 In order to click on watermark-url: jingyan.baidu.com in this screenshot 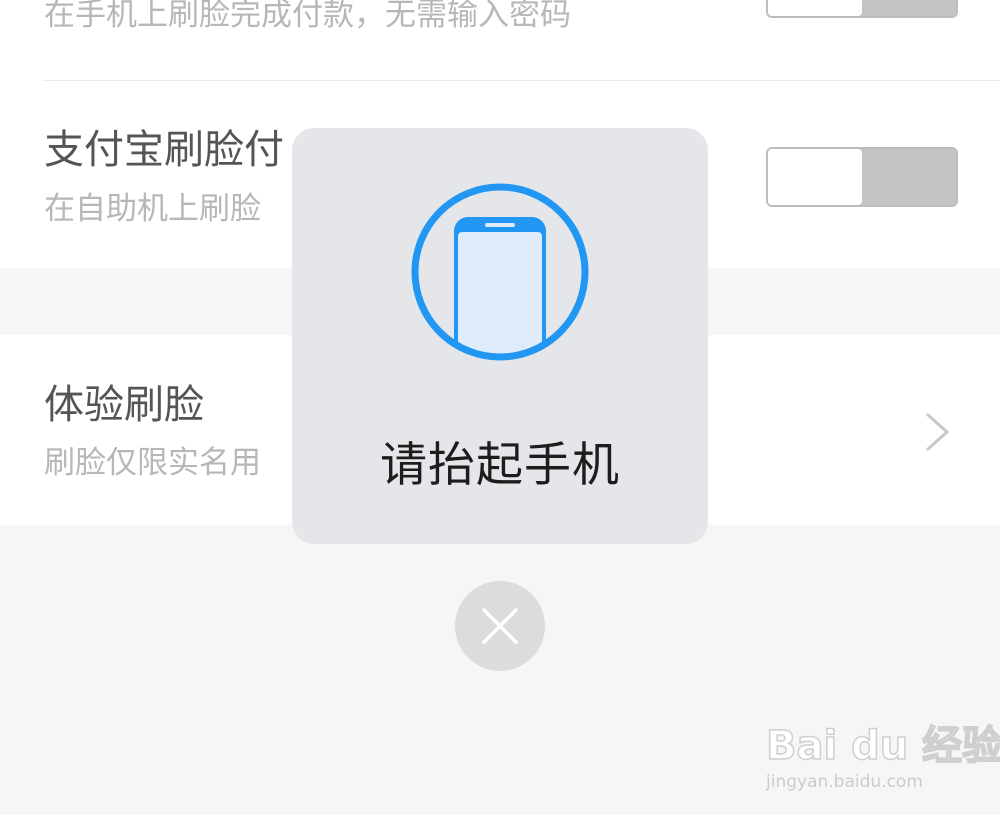, I will do `click(844, 782)`.